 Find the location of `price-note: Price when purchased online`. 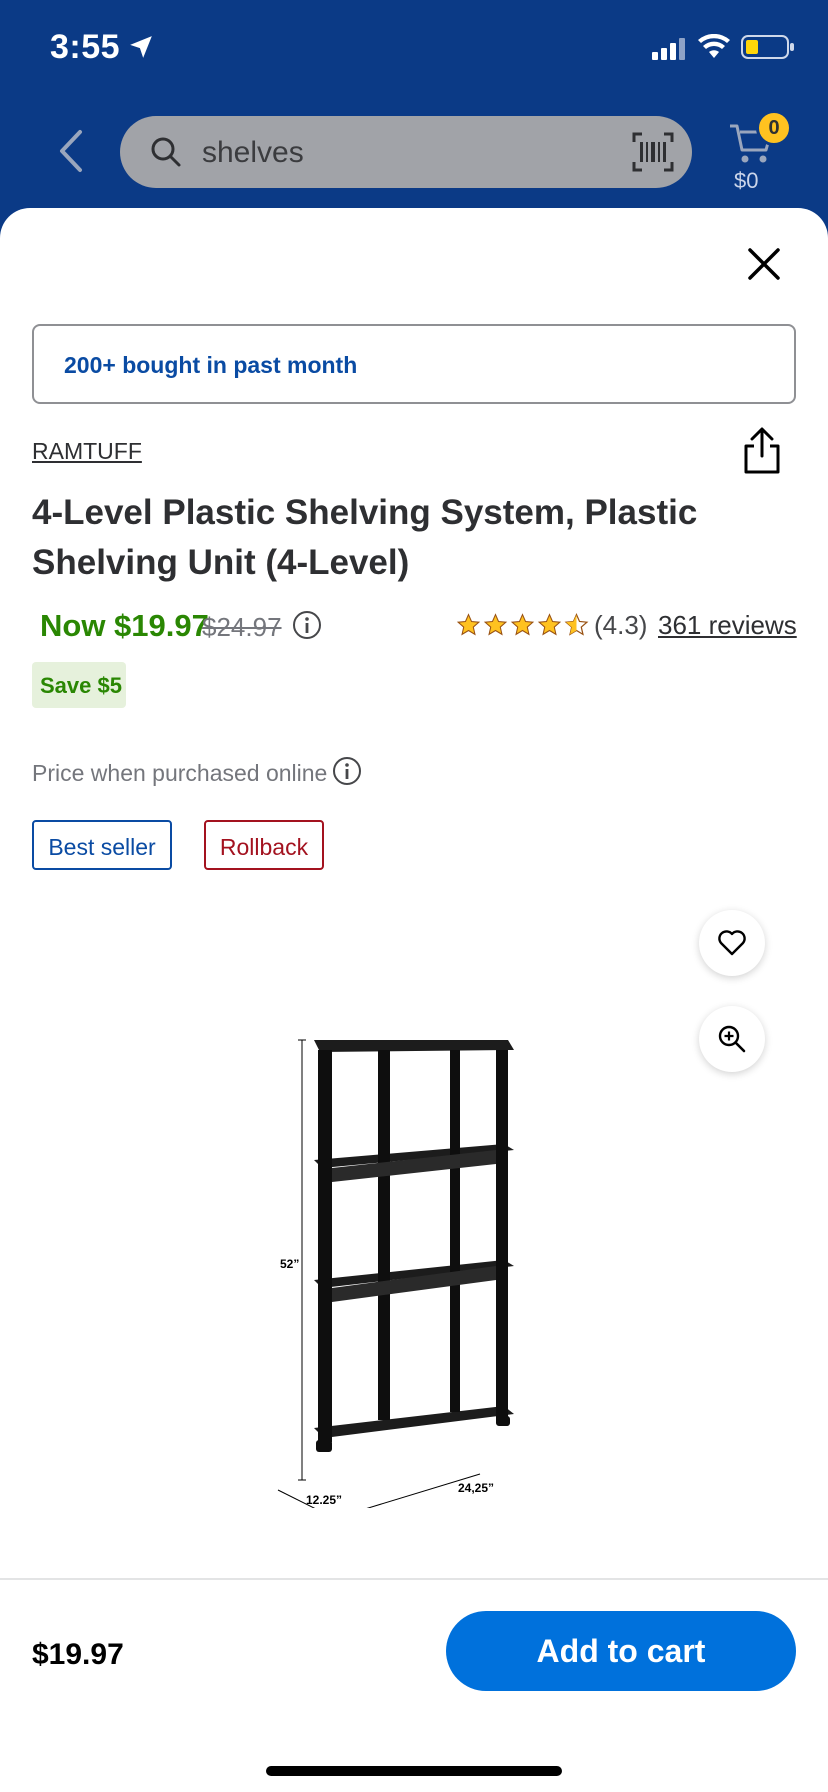

price-note: Price when purchased online is located at coordinates (180, 773).